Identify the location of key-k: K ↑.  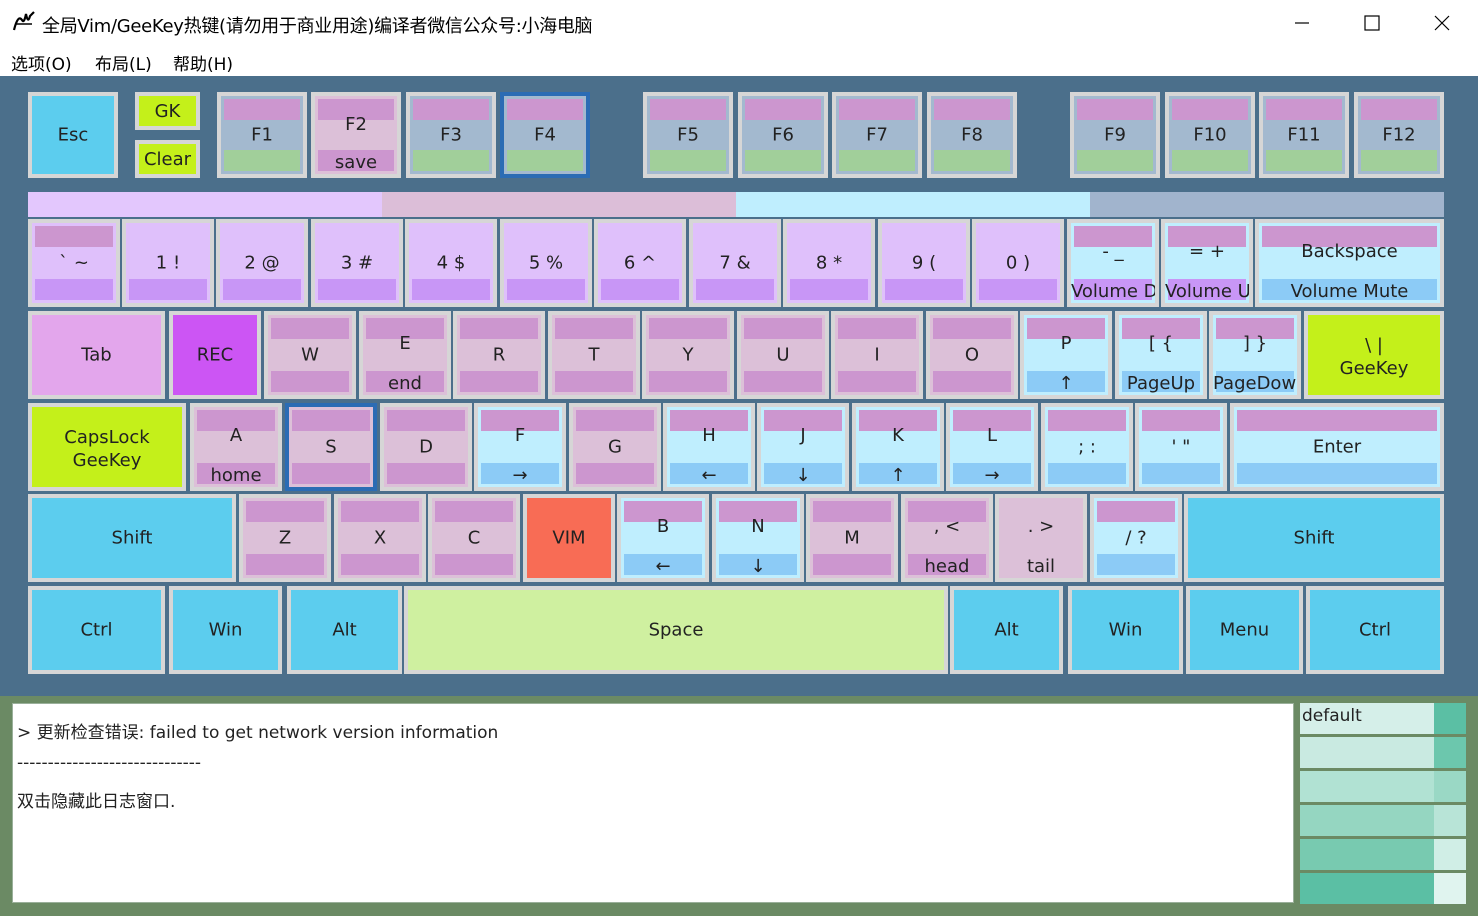
(898, 447).